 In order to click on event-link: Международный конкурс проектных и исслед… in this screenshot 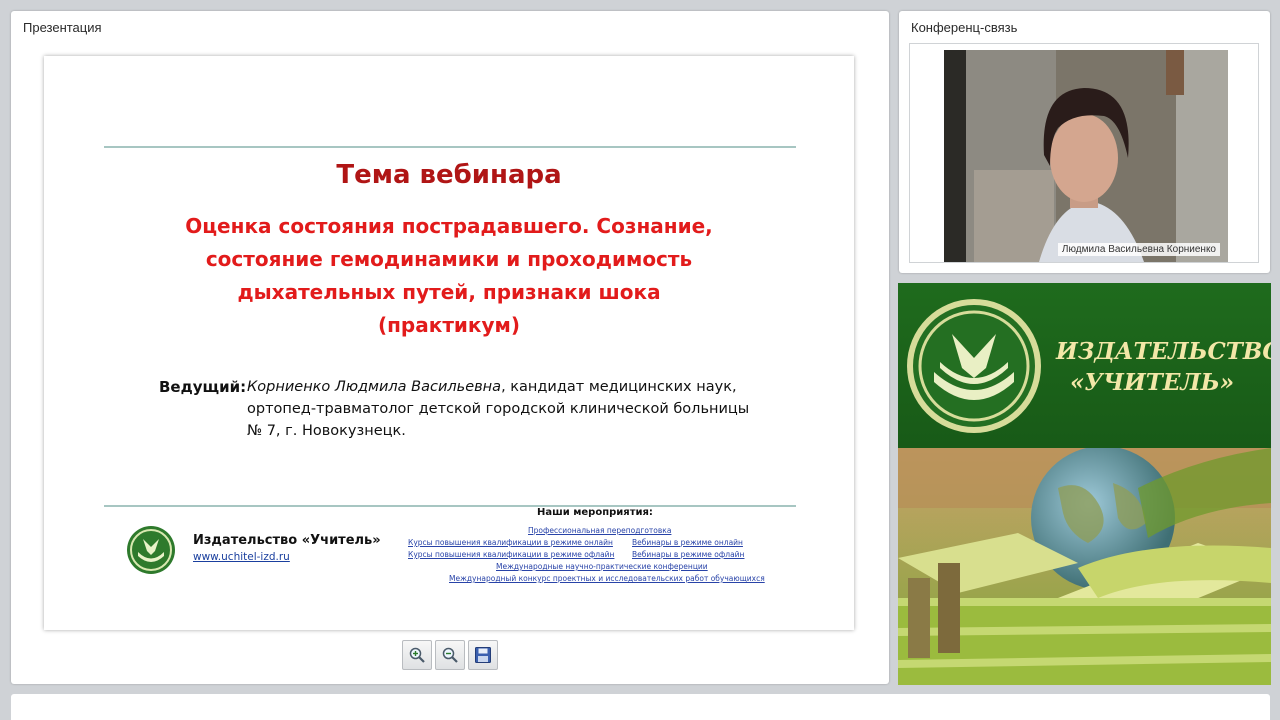, I will do `click(607, 578)`.